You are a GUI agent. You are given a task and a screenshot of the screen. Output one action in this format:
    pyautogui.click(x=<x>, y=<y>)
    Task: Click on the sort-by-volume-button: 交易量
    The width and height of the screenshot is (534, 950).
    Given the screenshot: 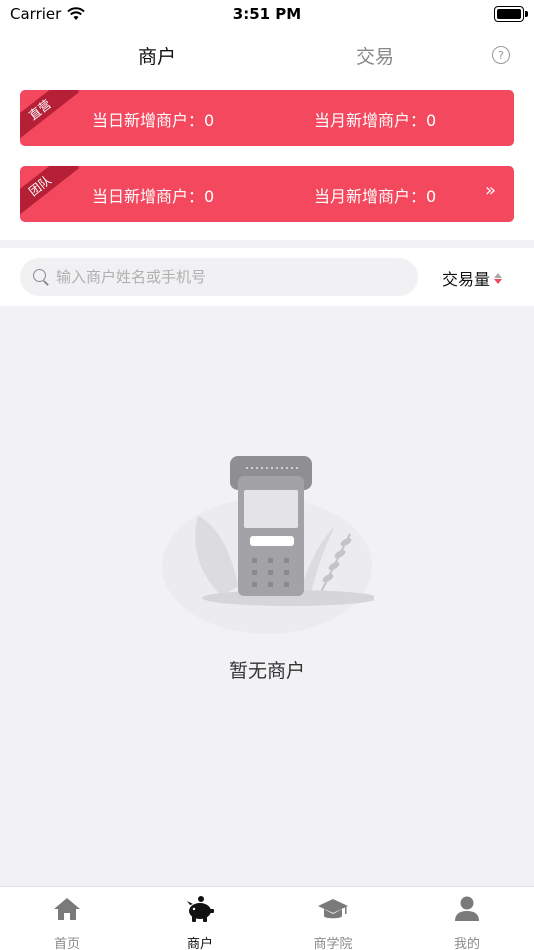 What is the action you would take?
    pyautogui.click(x=472, y=278)
    